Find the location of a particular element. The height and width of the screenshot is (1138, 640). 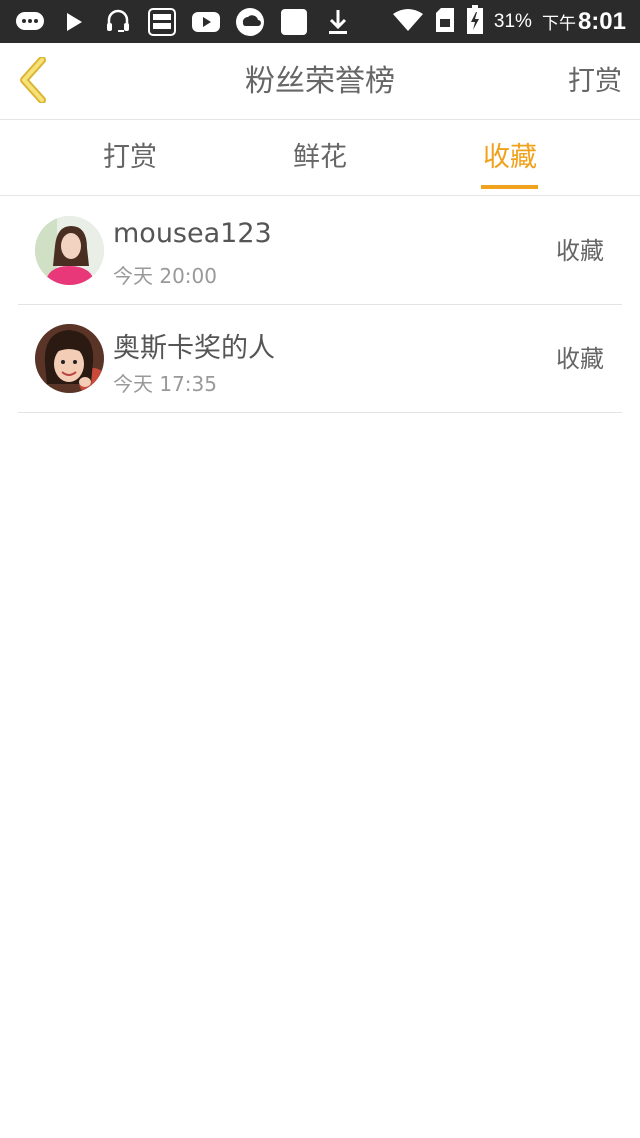

blank-square-icon is located at coordinates (294, 22).